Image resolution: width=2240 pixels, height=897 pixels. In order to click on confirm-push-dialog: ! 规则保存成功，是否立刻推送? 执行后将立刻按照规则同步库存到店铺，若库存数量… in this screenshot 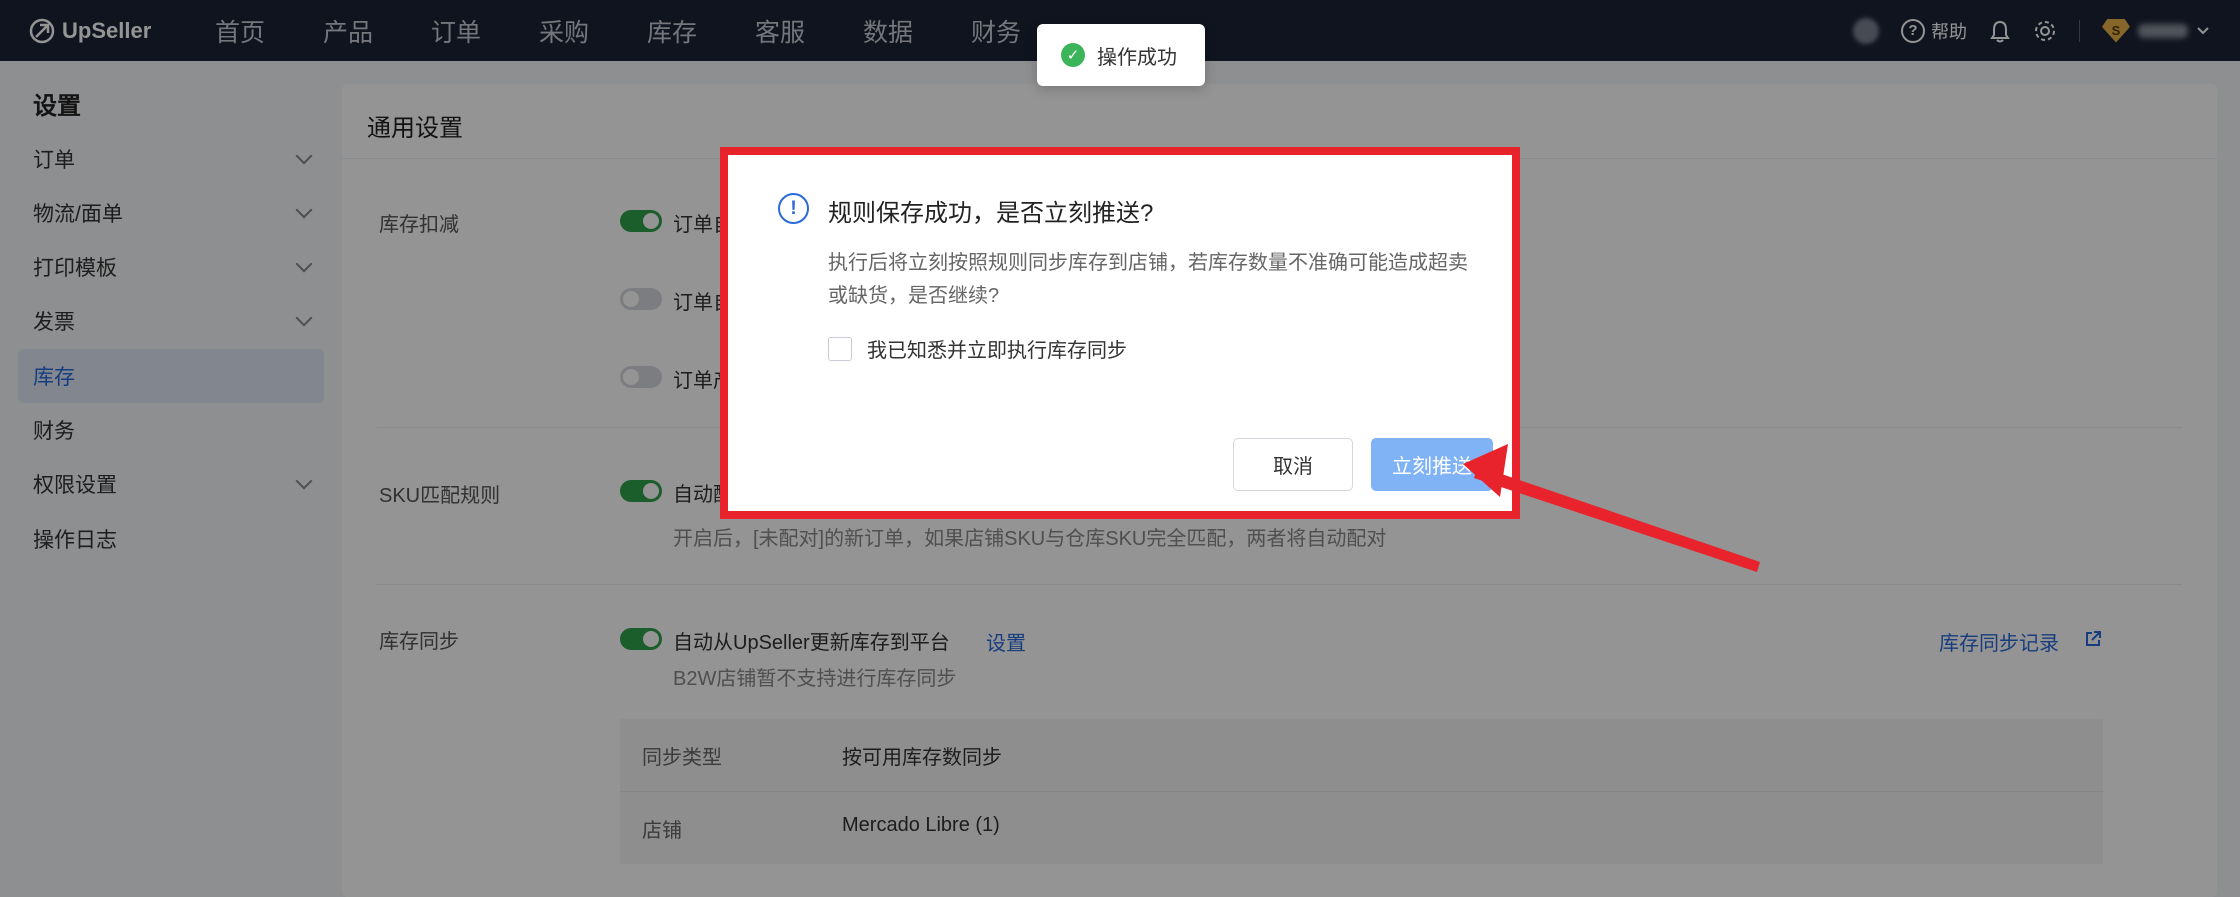, I will do `click(1120, 333)`.